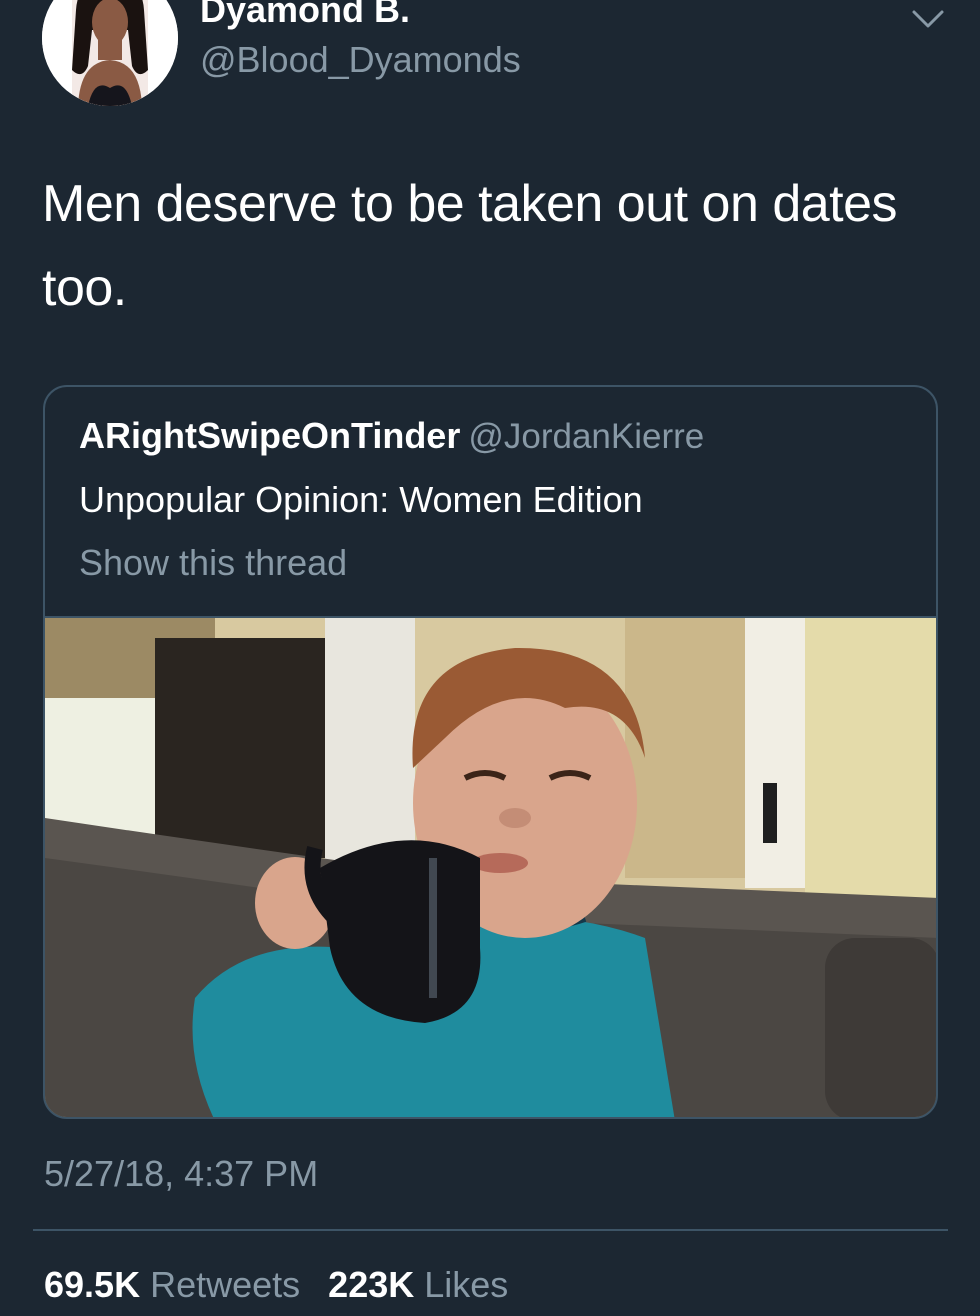 The image size is (980, 1316). I want to click on likes-stat: 223K Likes, so click(418, 1284).